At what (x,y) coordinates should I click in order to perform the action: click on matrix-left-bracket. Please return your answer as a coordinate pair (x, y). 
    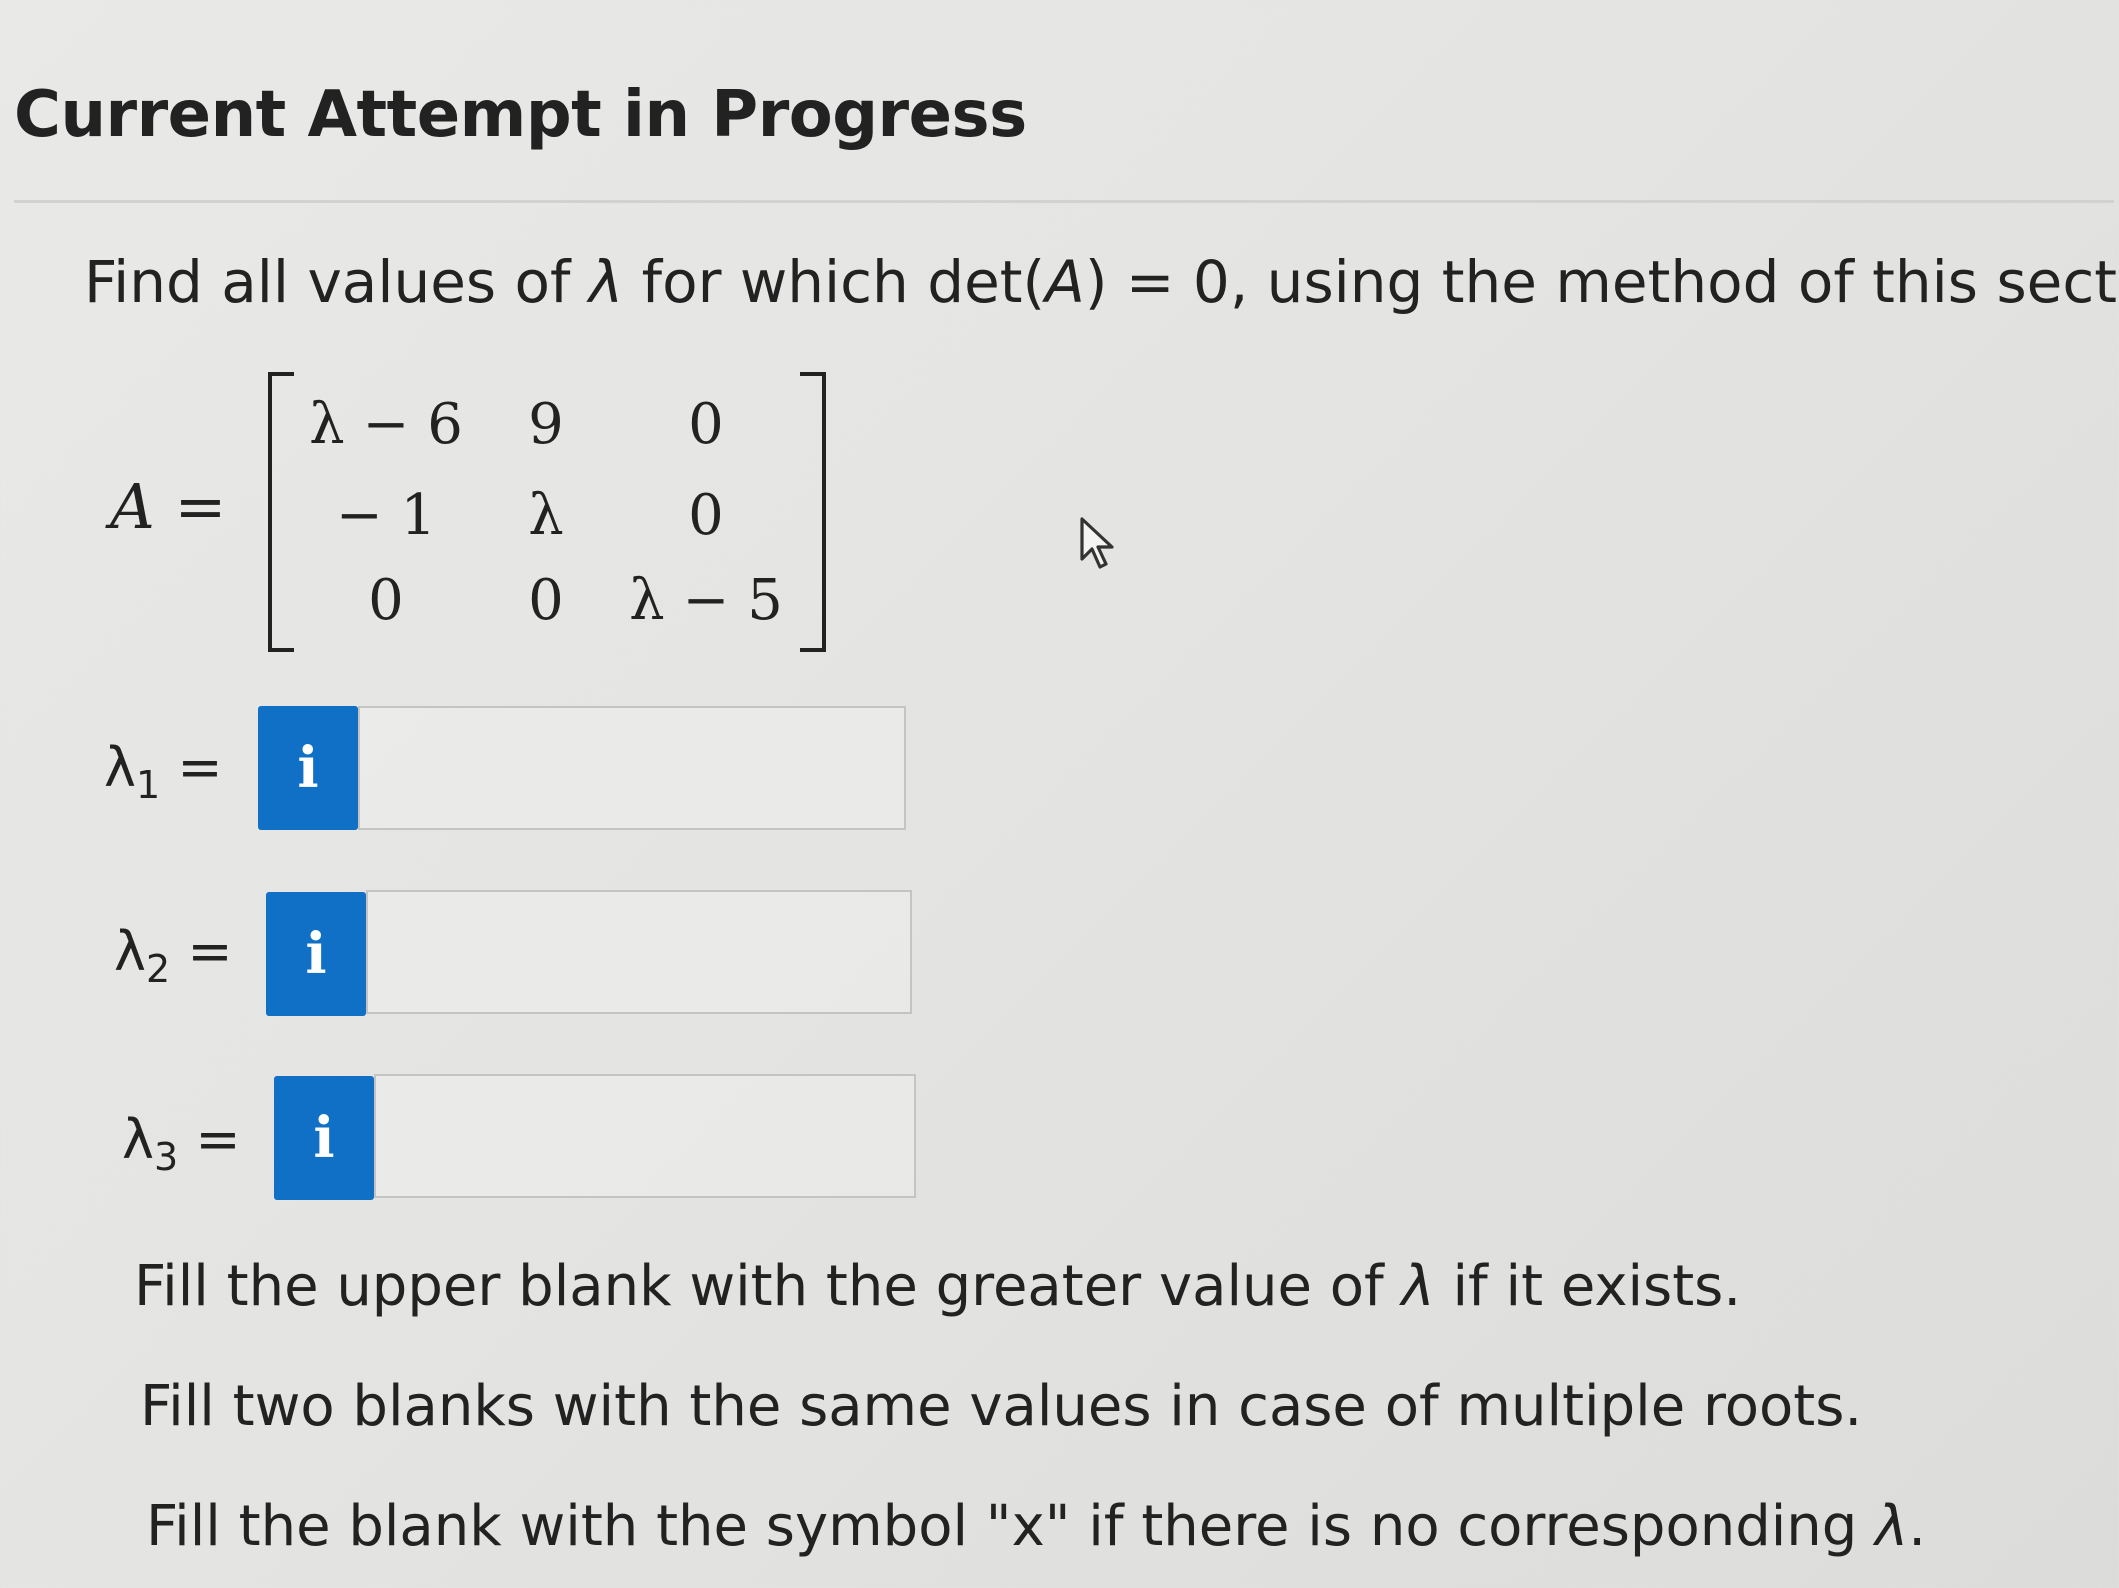
    Looking at the image, I should click on (281, 512).